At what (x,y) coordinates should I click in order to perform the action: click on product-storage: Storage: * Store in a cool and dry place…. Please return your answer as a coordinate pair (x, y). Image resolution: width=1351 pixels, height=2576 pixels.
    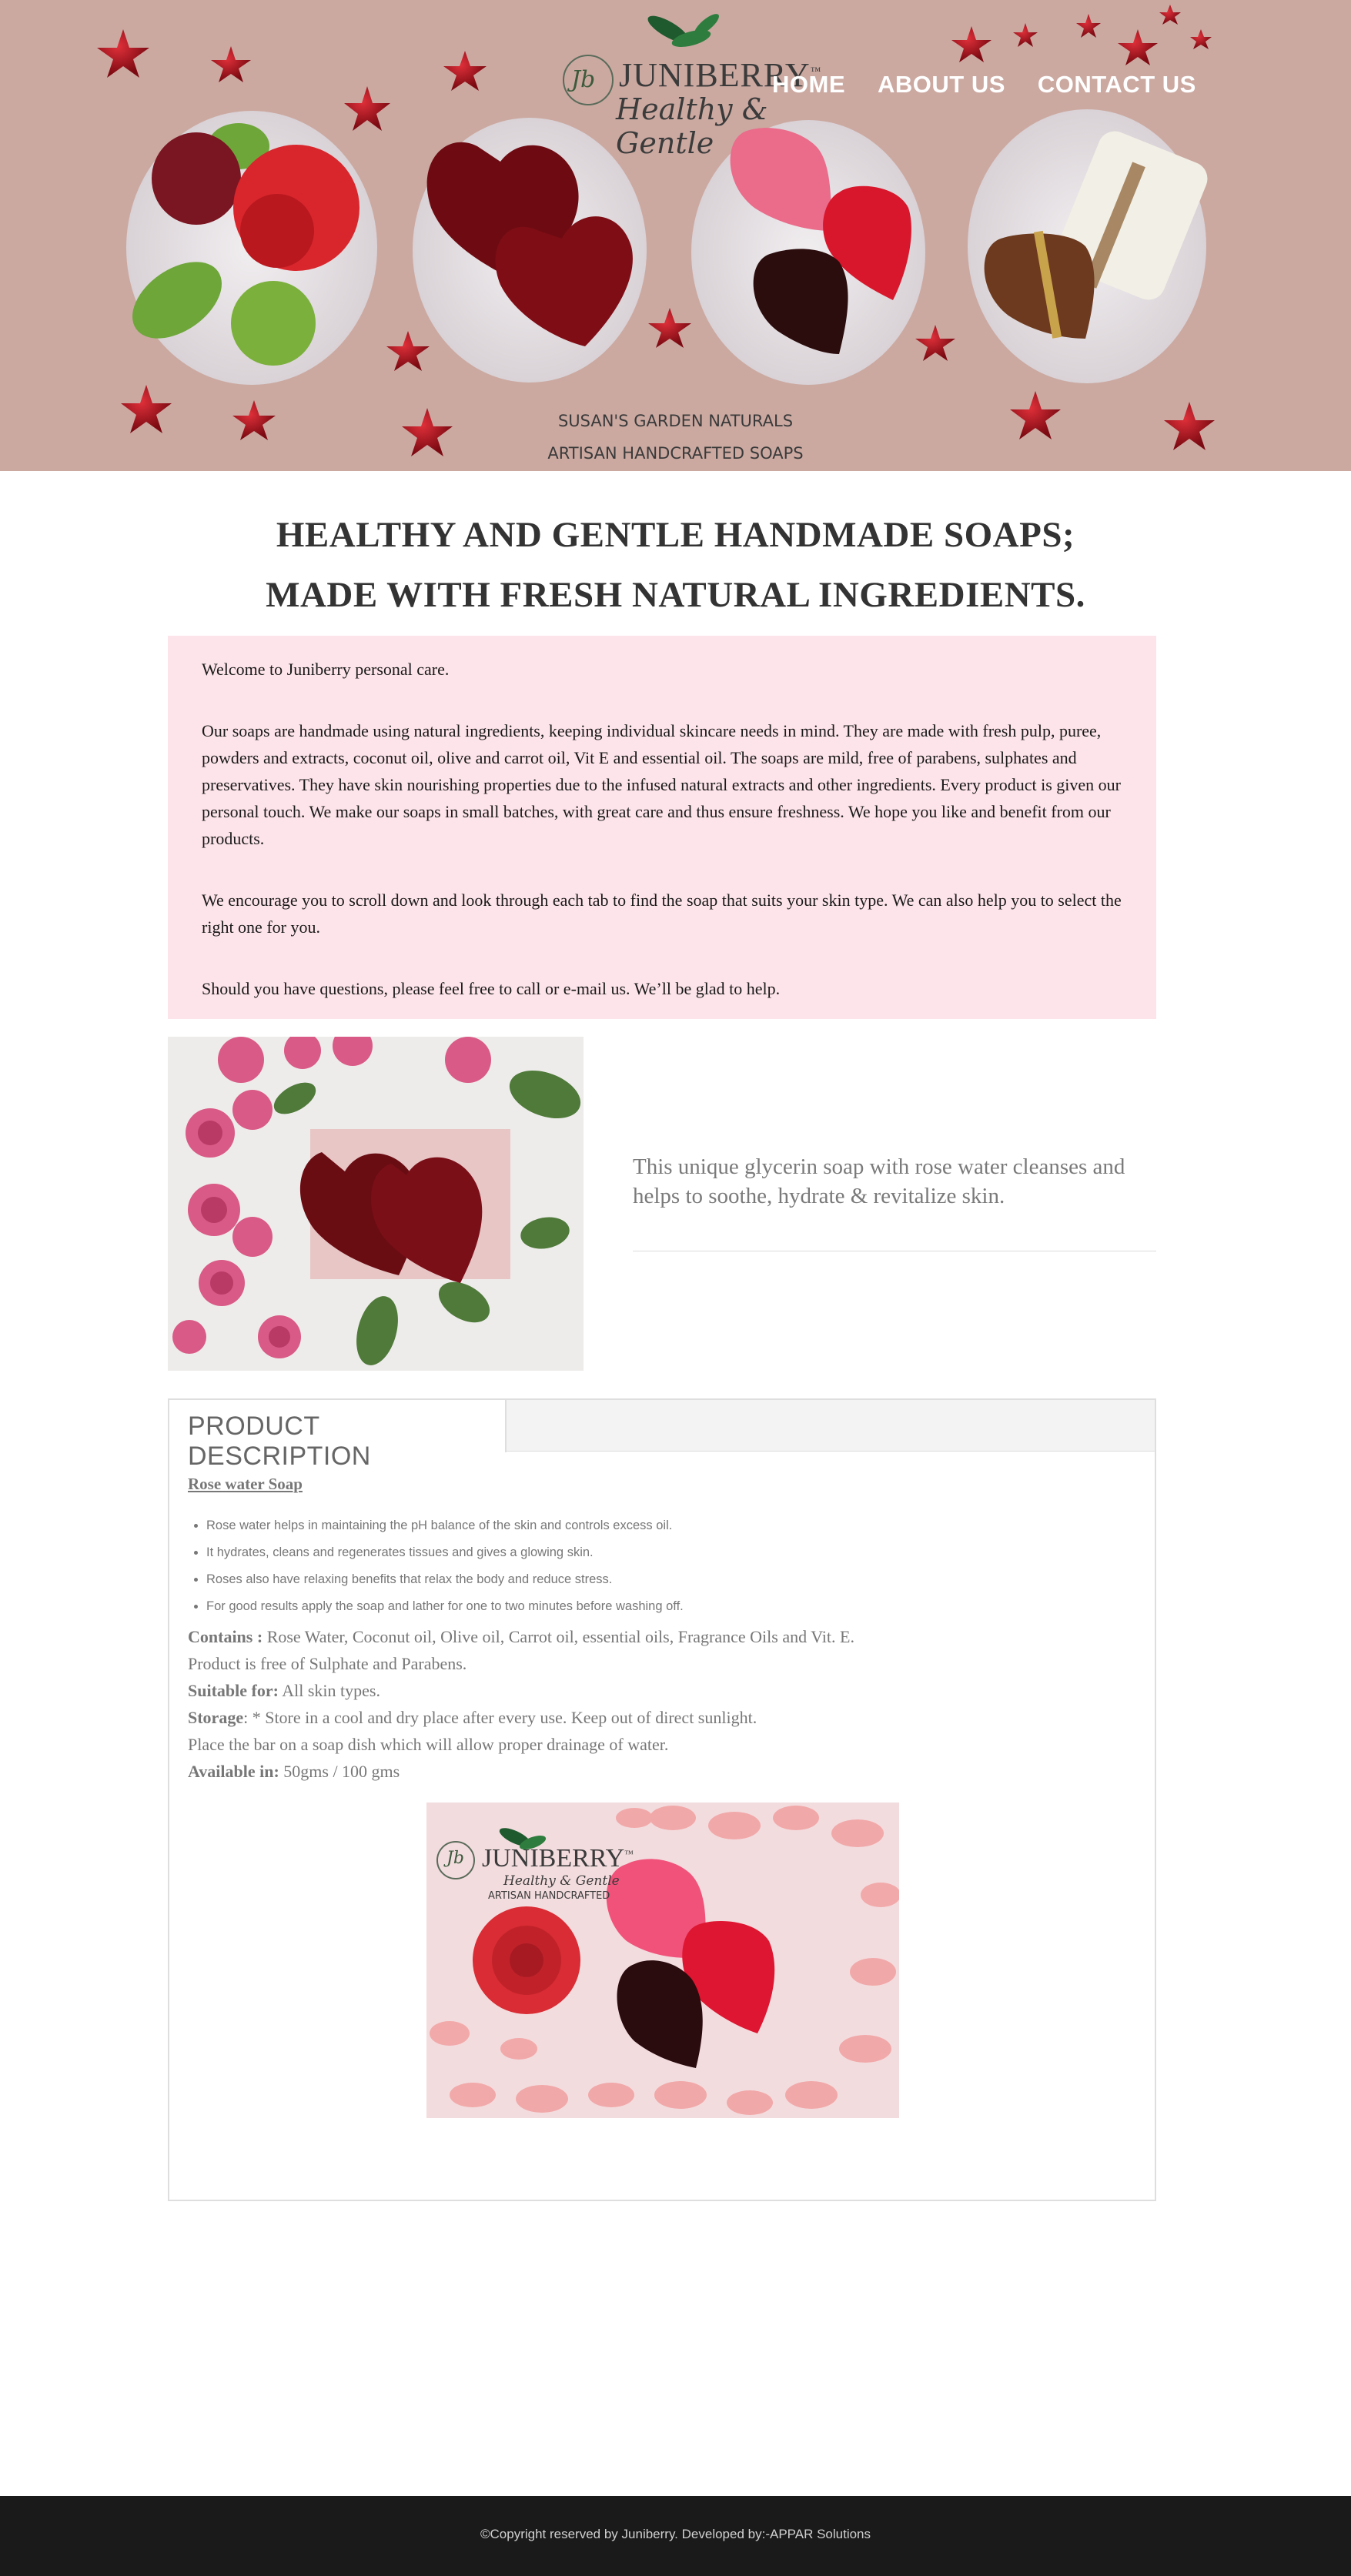
    Looking at the image, I should click on (472, 1717).